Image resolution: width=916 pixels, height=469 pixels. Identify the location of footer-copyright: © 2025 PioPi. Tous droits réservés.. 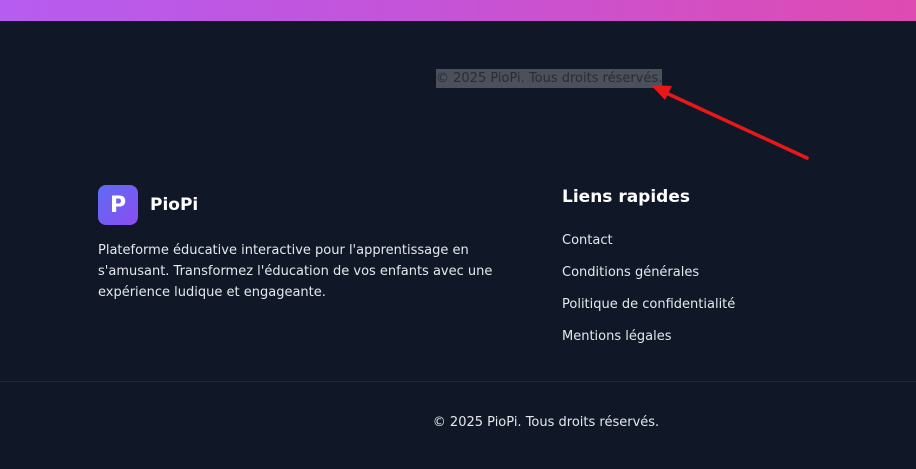
(546, 422).